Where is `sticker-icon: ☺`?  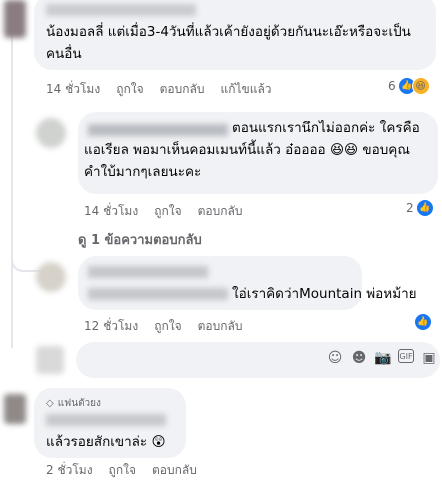
sticker-icon: ☺ is located at coordinates (335, 358).